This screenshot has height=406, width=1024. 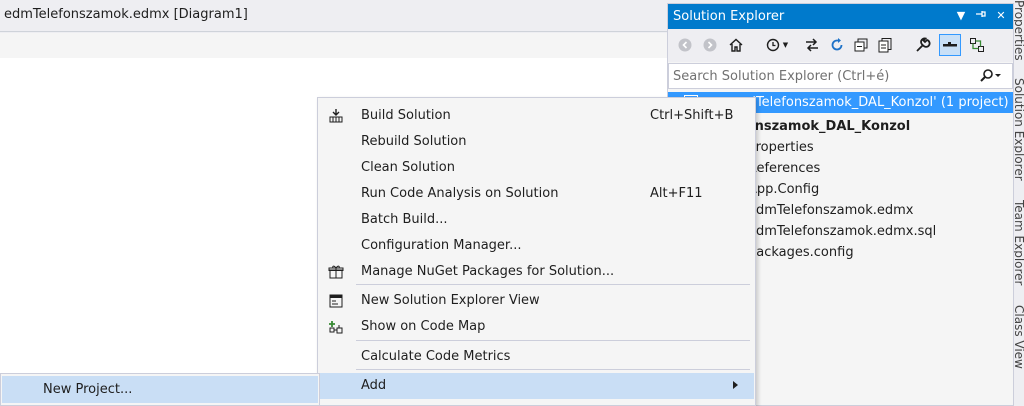 I want to click on solution-explorer-title: Solution Explorer, so click(x=729, y=16).